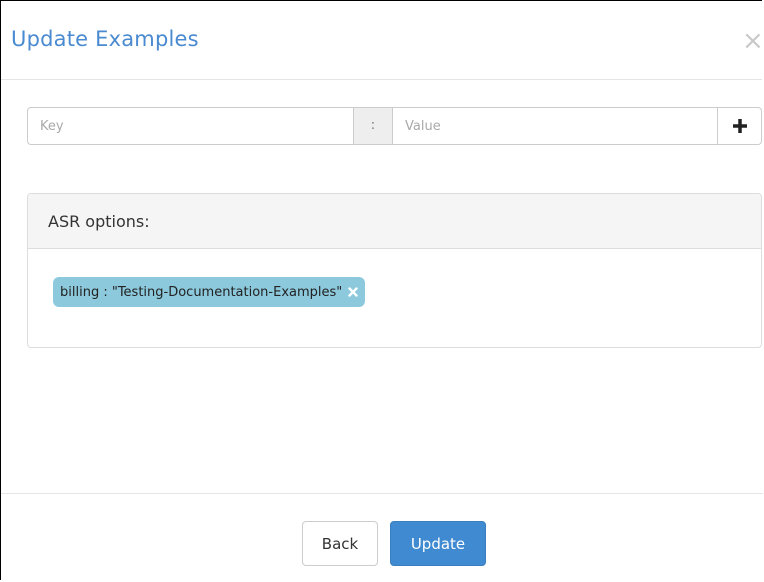  Describe the element at coordinates (340, 543) in the screenshot. I see `back-button: Back` at that location.